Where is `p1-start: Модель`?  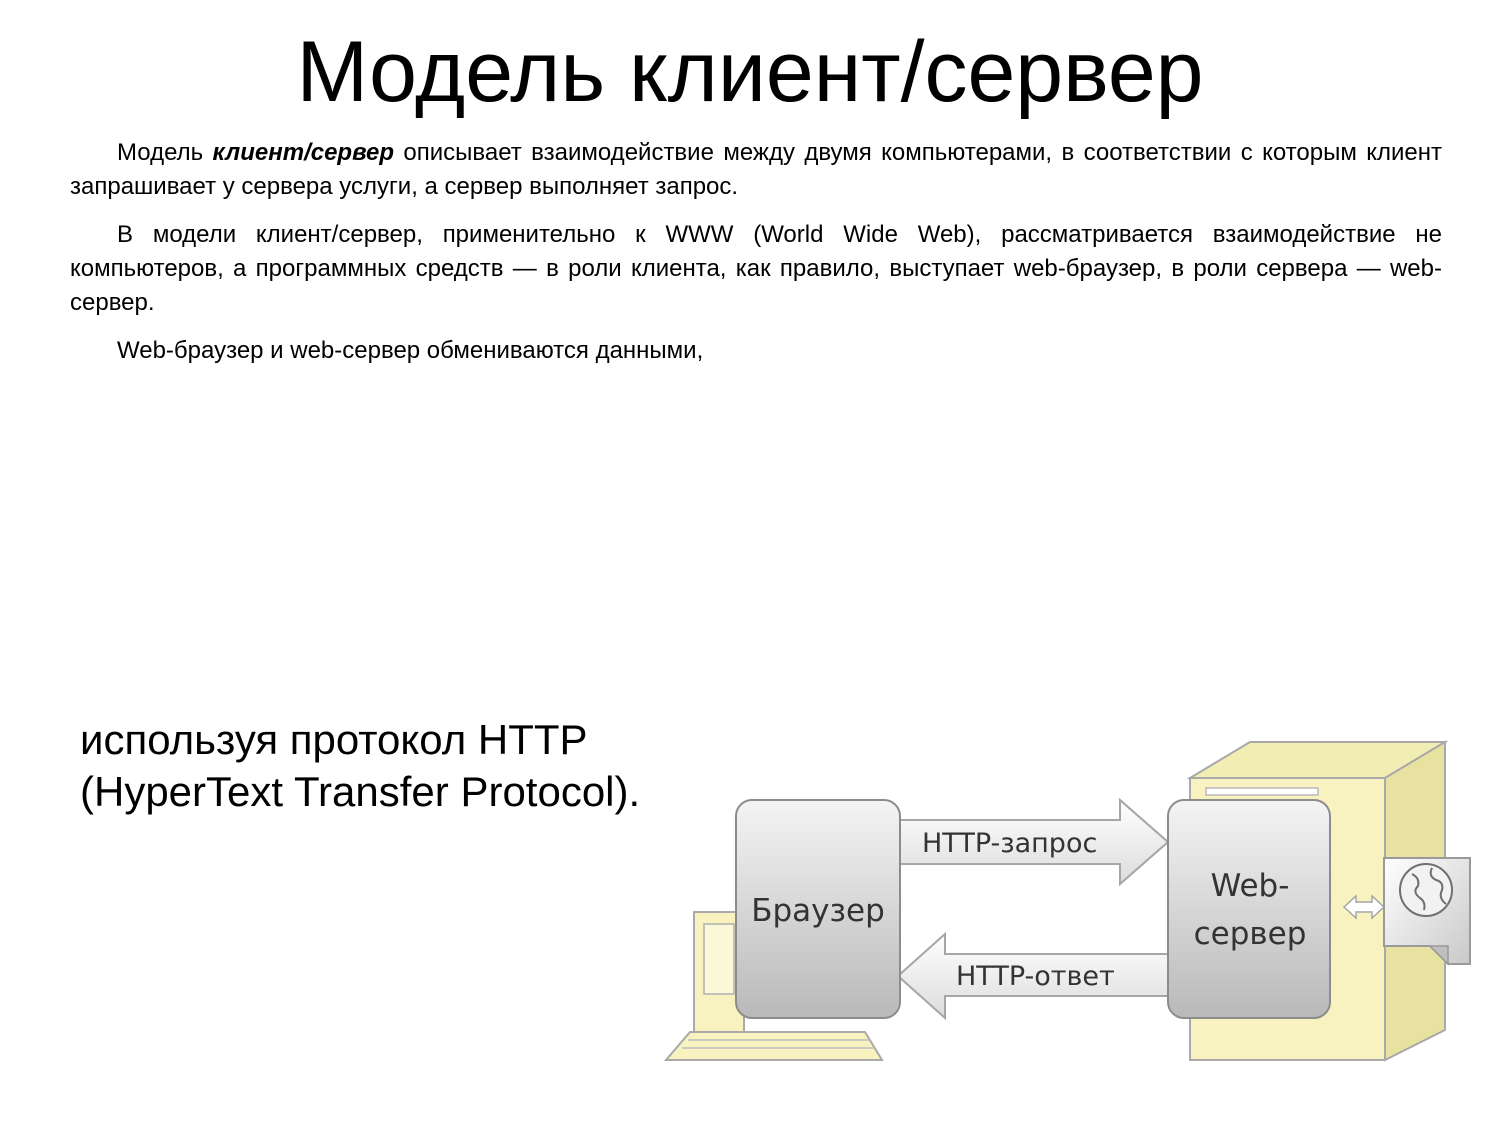
p1-start: Модель is located at coordinates (165, 152).